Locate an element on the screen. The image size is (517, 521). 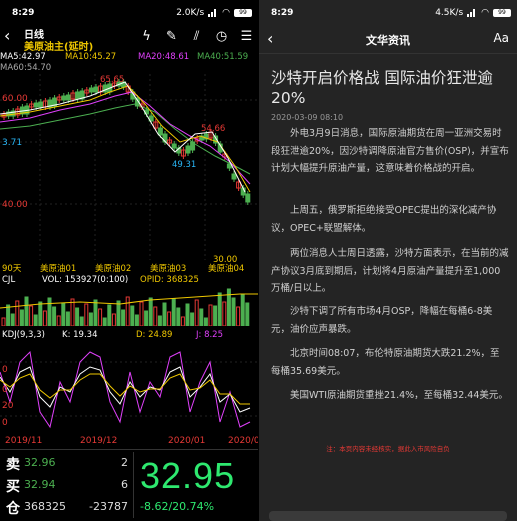
chart-header: ‹ 日线 美原油主(延时) ϟ ✎ ⫽ ◷ ☰ is located at coordinates (129, 38).